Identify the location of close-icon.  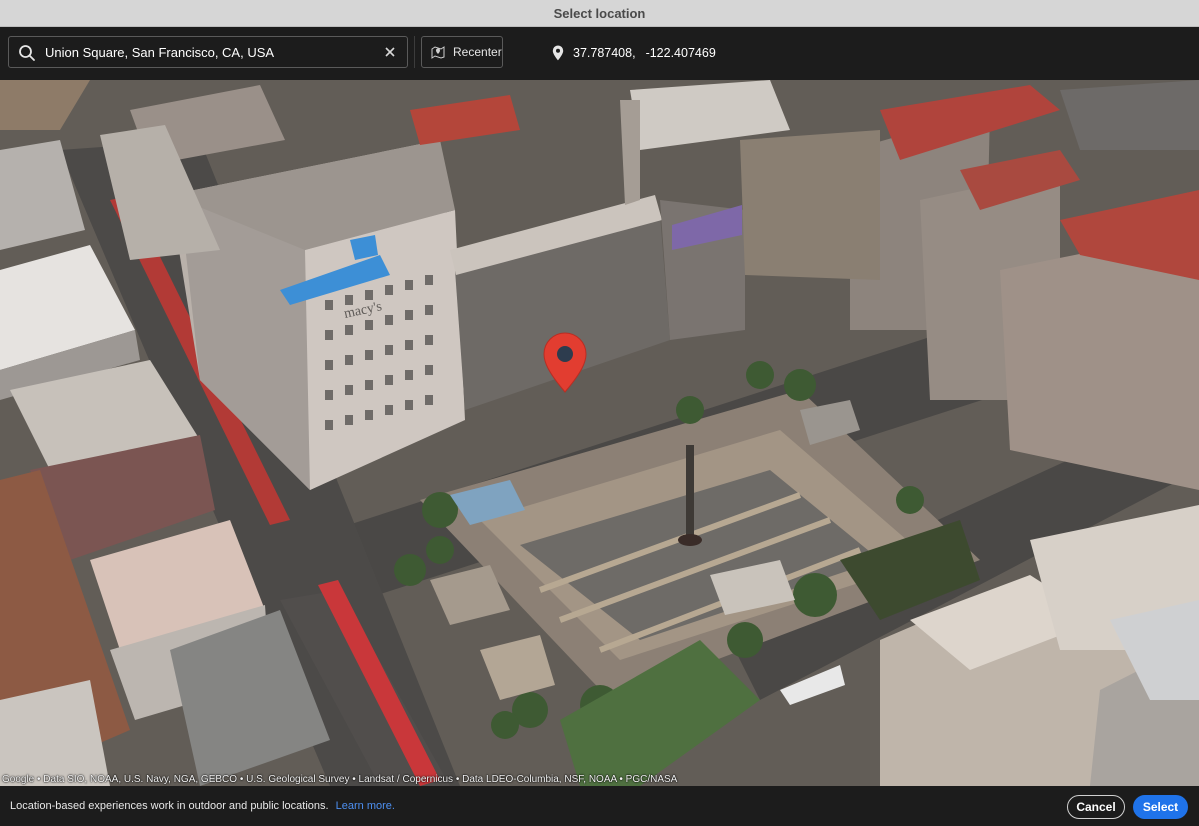
(390, 52).